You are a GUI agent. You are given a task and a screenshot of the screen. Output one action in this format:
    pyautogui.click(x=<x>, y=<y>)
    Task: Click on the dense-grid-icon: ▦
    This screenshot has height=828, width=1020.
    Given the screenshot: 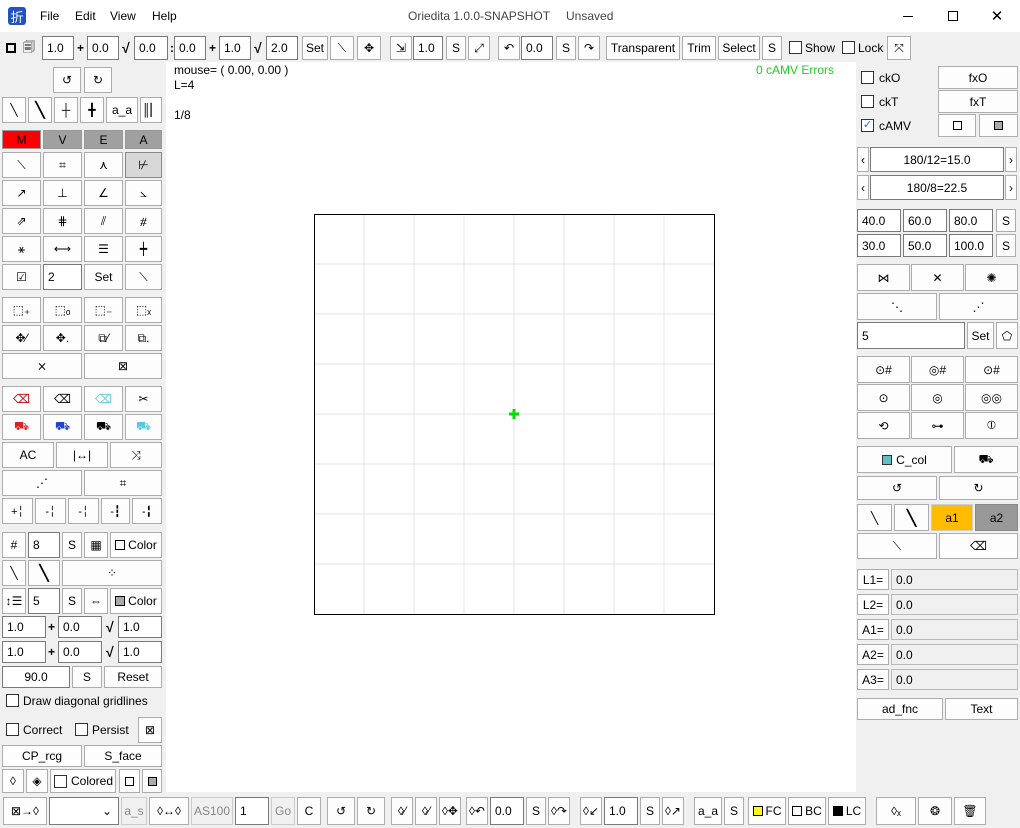 What is the action you would take?
    pyautogui.click(x=96, y=545)
    